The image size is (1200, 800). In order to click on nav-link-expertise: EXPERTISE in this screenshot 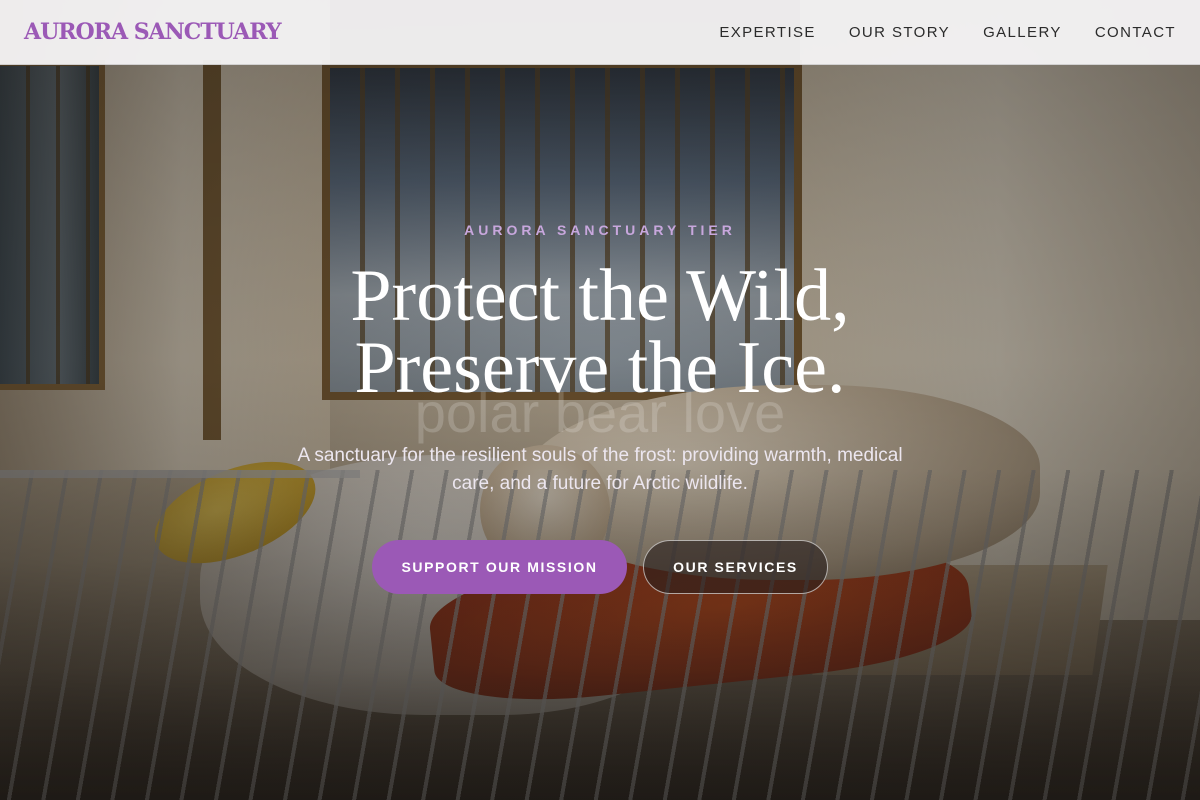, I will do `click(767, 32)`.